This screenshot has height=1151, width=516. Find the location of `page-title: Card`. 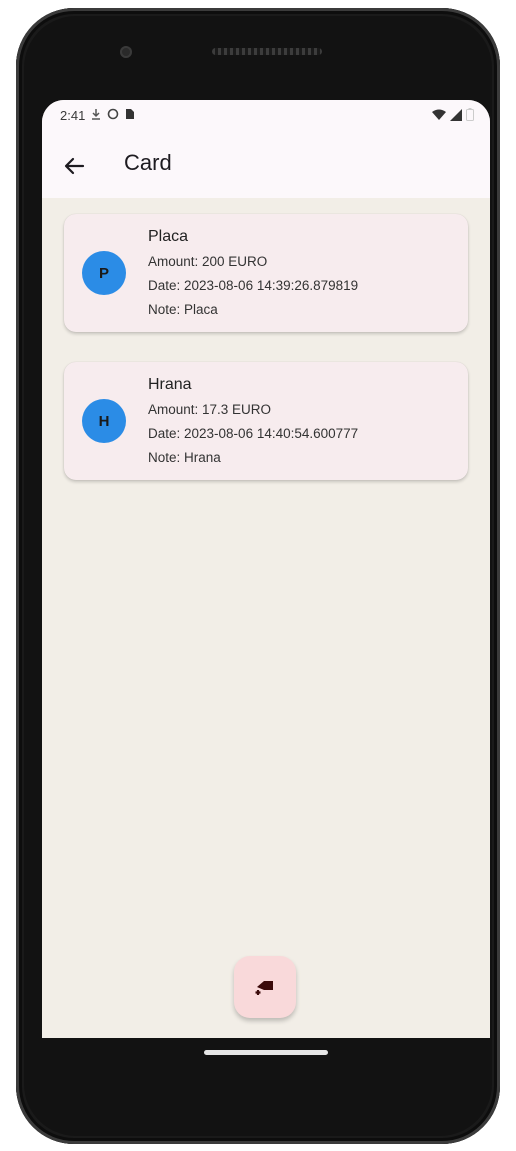

page-title: Card is located at coordinates (148, 162).